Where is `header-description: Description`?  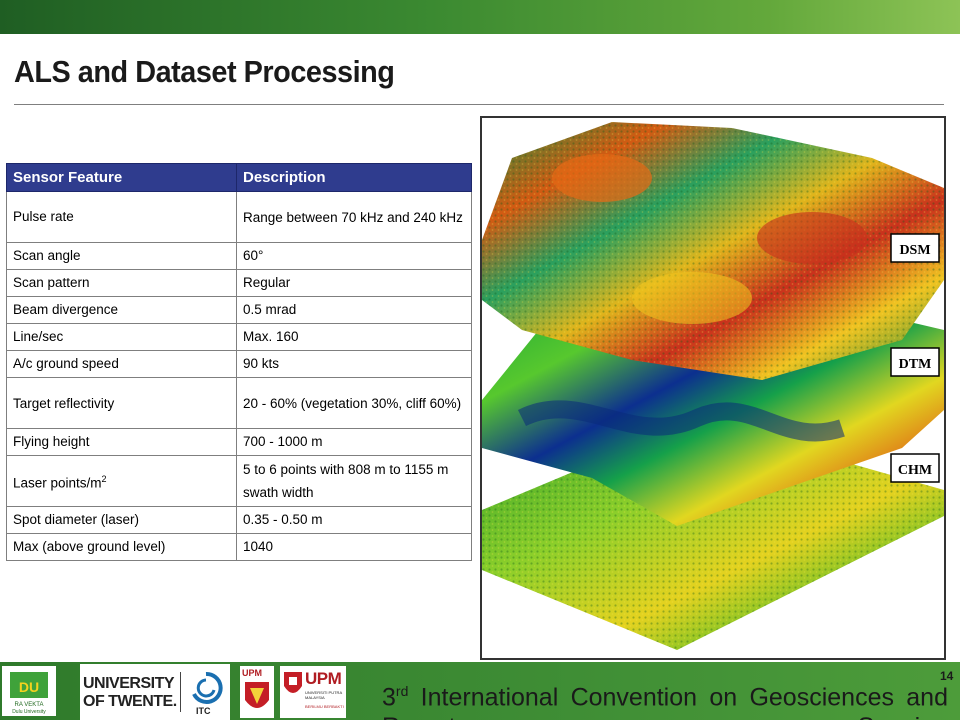 header-description: Description is located at coordinates (354, 177).